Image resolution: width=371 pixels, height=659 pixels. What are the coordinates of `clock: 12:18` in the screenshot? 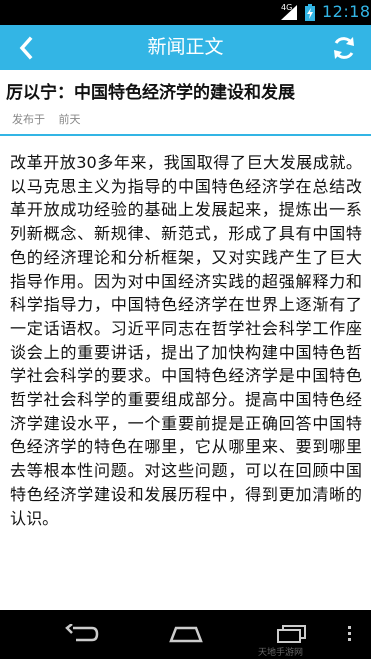 It's located at (346, 11).